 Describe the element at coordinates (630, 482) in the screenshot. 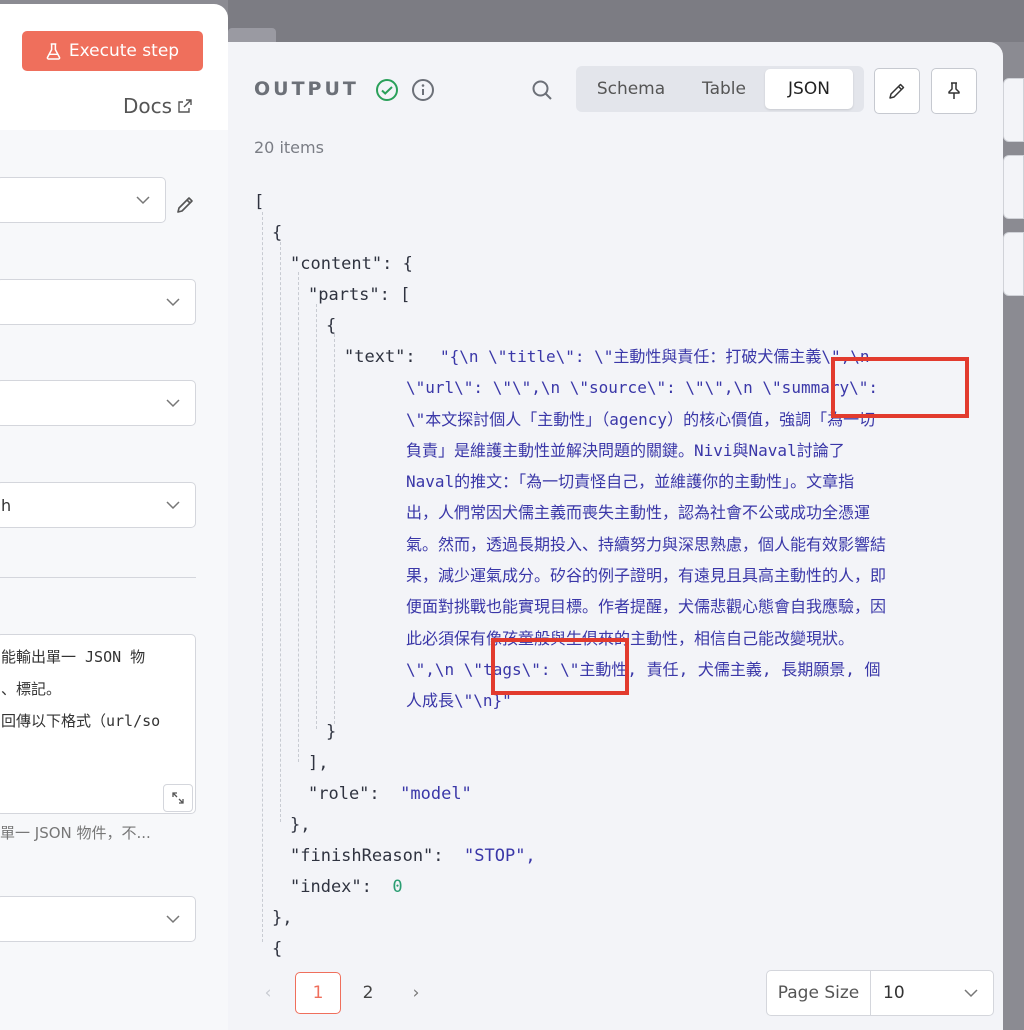

I see `text-value-line: Naval的推文：「為一切責怪自己，並維護你的主動性」。文章指` at that location.